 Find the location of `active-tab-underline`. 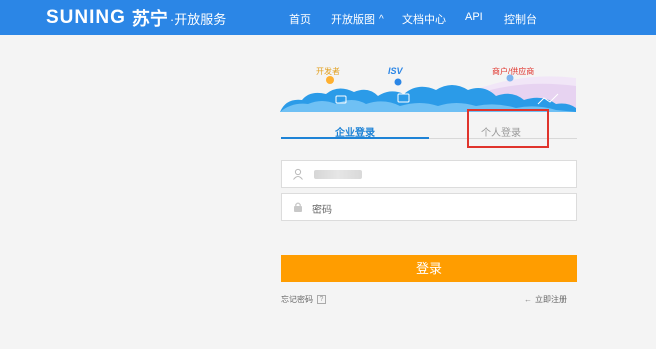

active-tab-underline is located at coordinates (355, 138).